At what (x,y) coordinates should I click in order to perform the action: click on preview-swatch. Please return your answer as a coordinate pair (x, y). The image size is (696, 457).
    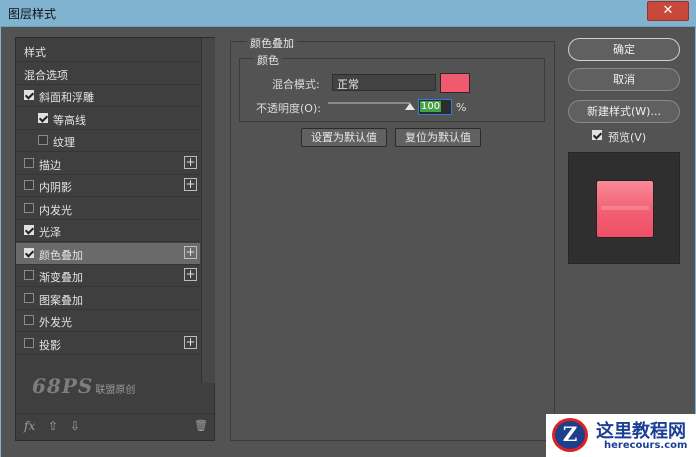
    Looking at the image, I should click on (625, 209).